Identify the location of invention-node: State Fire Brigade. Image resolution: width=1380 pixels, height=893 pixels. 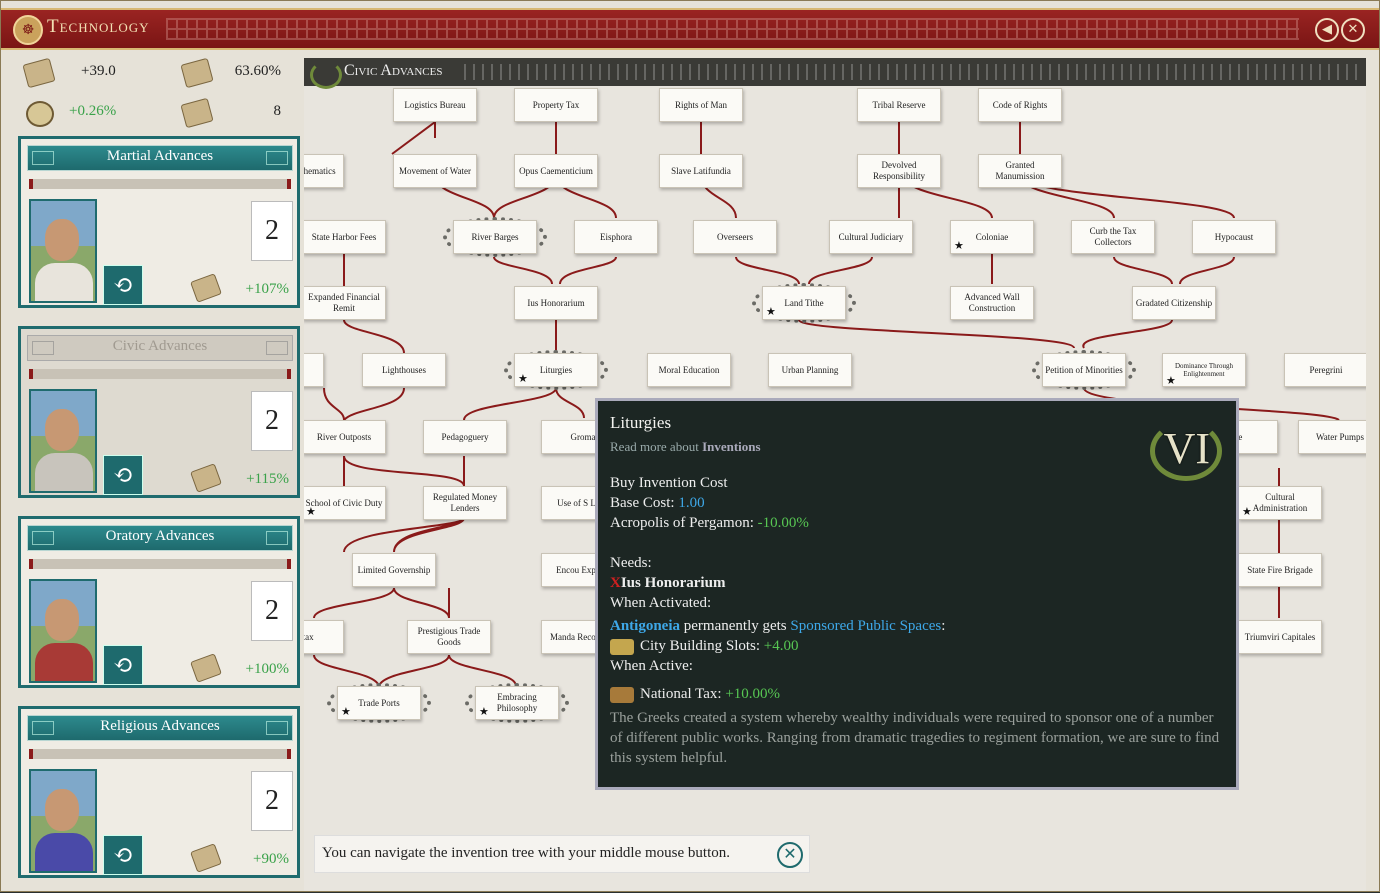
(1280, 570).